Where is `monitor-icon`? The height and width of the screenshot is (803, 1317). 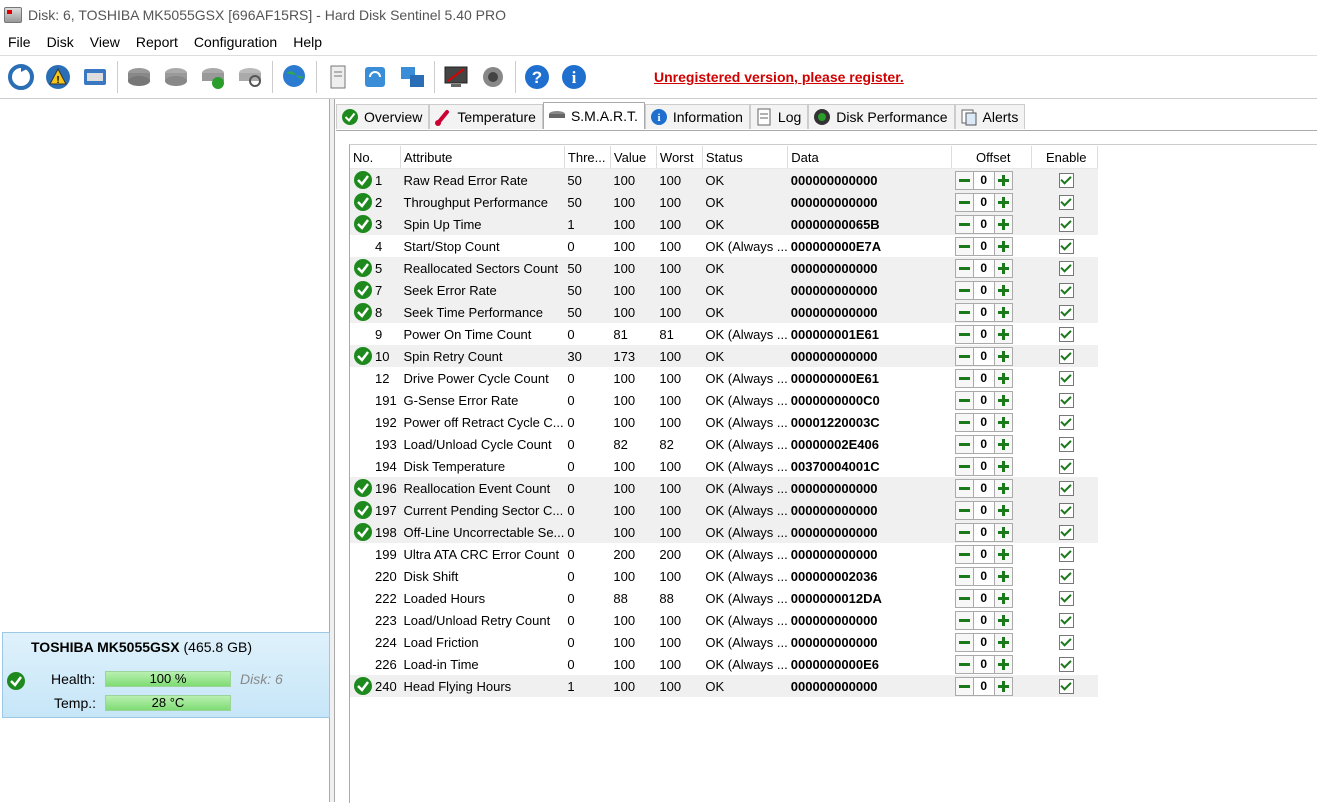 monitor-icon is located at coordinates (456, 77).